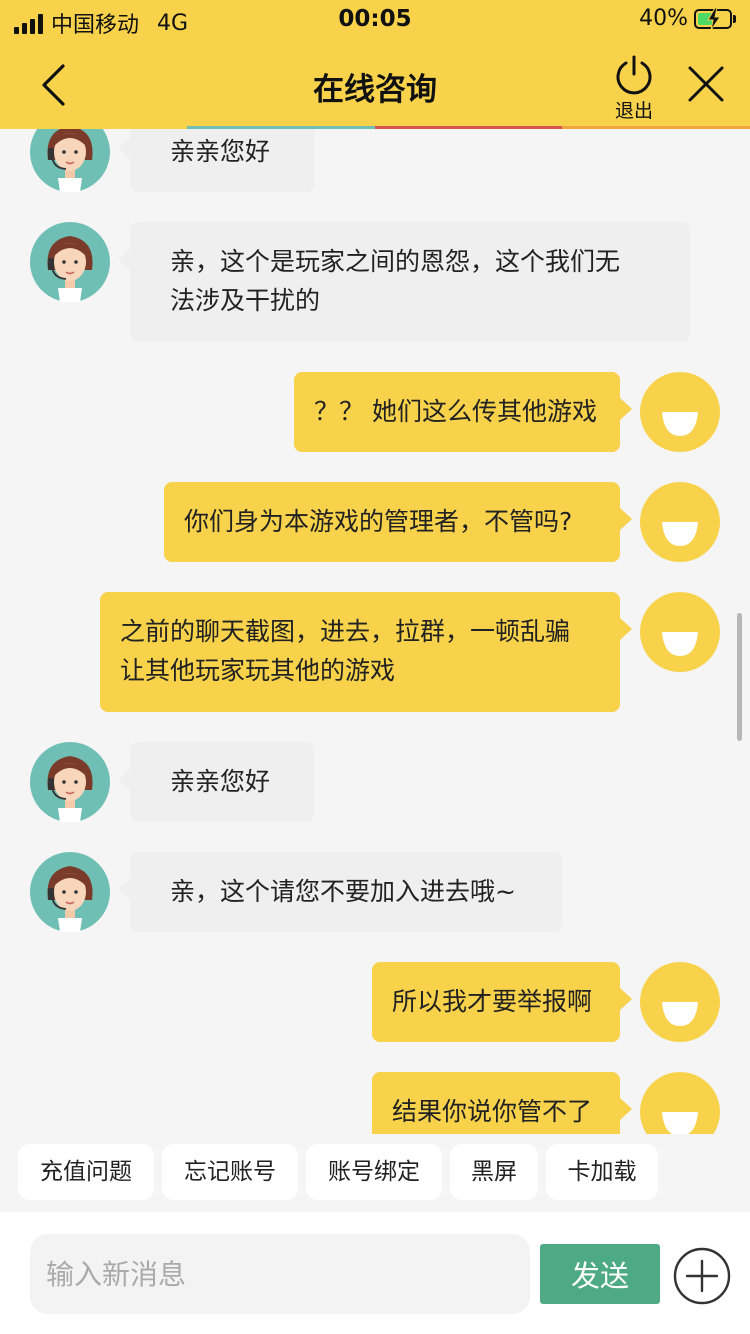  I want to click on user-message-bubble: 结果你说你管不了, so click(502, 1103).